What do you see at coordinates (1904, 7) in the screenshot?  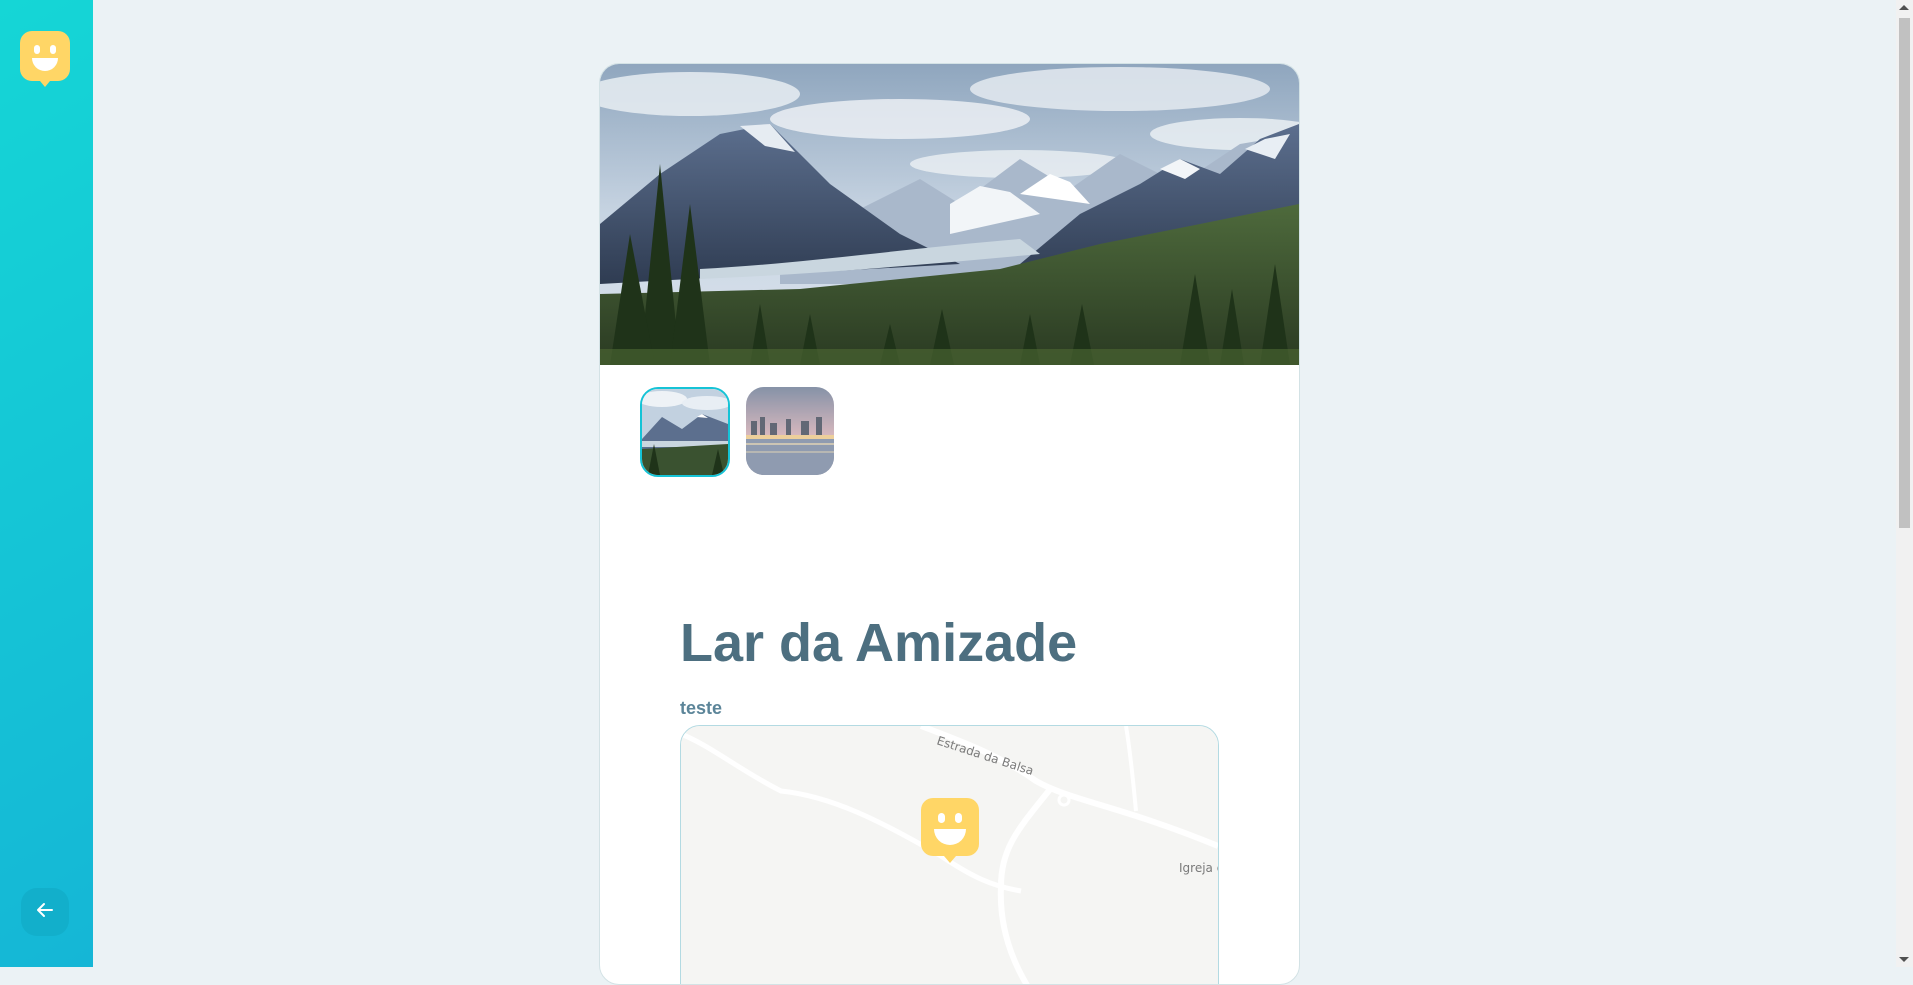 I see `scroll-up-arrow-icon` at bounding box center [1904, 7].